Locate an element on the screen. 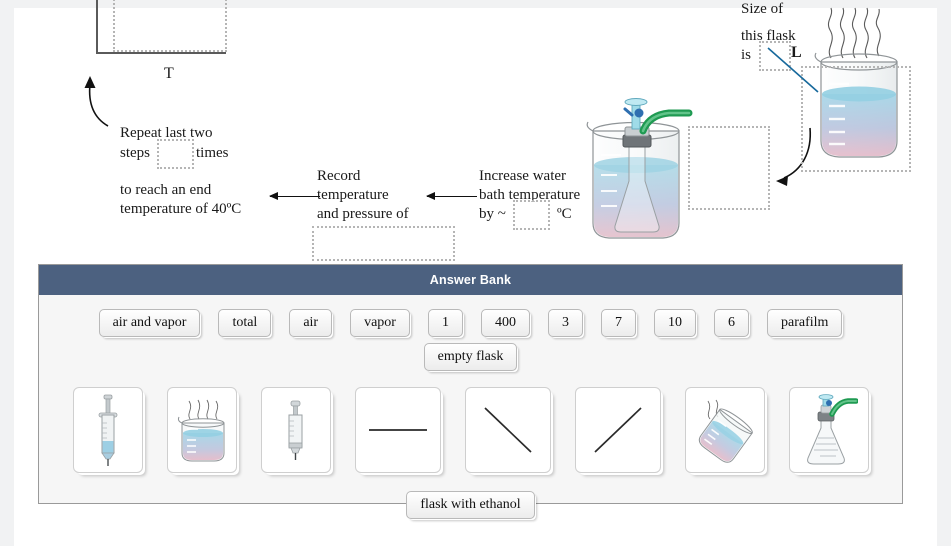 This screenshot has height=546, width=951. answer-chip-air-and-vapor: air and vapor is located at coordinates (149, 323).